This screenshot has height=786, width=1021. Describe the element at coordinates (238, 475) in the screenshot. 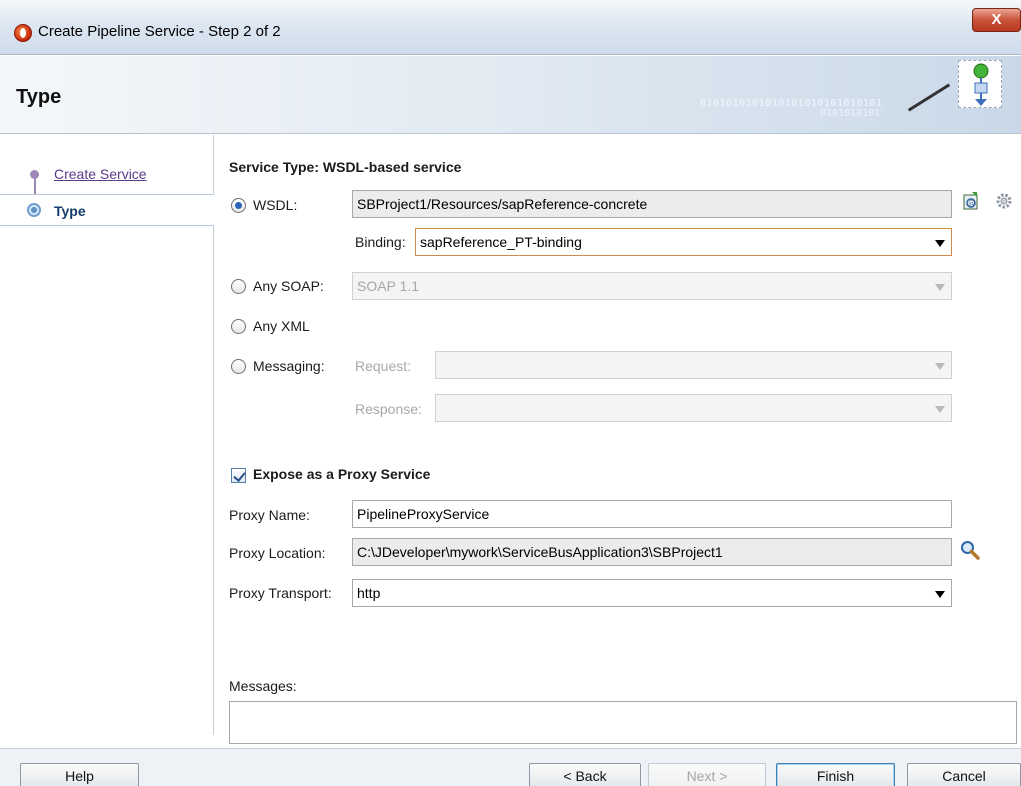

I see `expose-proxy-checkbox` at that location.